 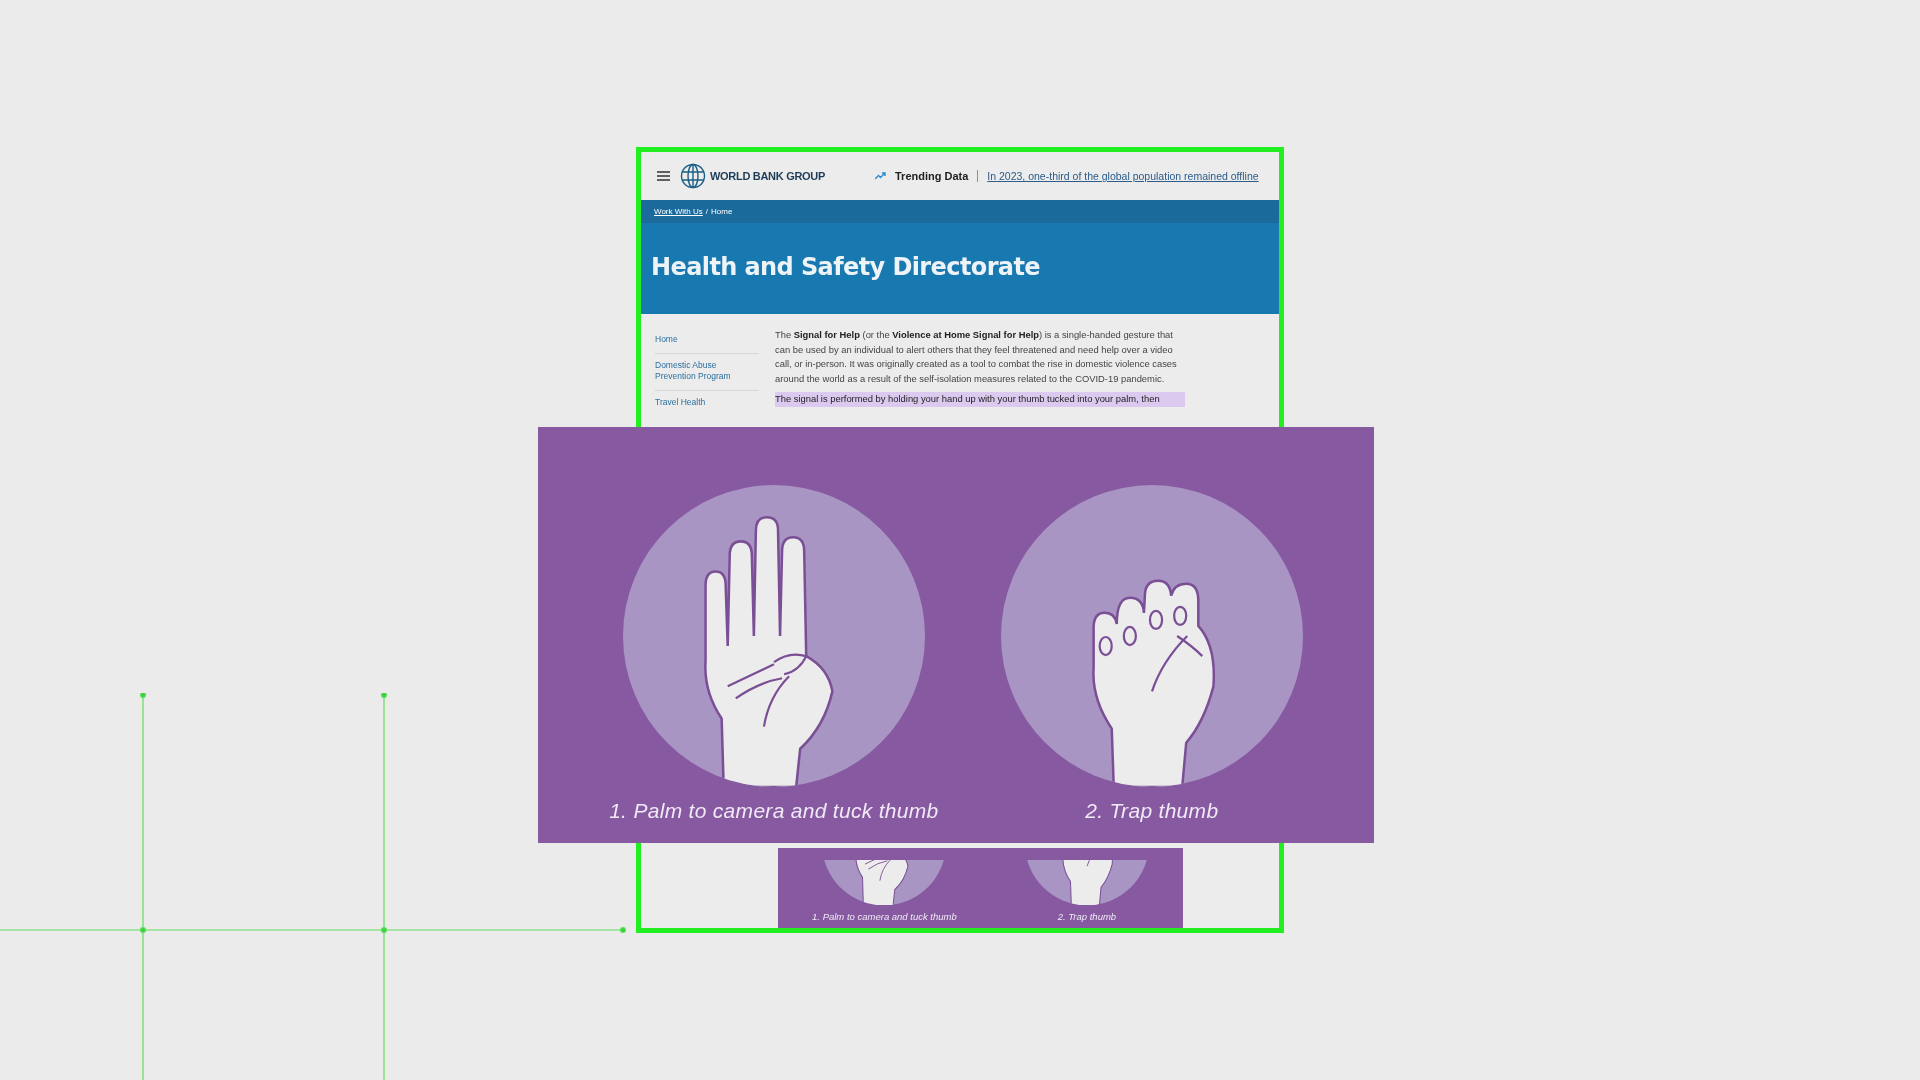 What do you see at coordinates (1123, 176) in the screenshot?
I see `trending-link: In 2023, one-third of the global population remained offline` at bounding box center [1123, 176].